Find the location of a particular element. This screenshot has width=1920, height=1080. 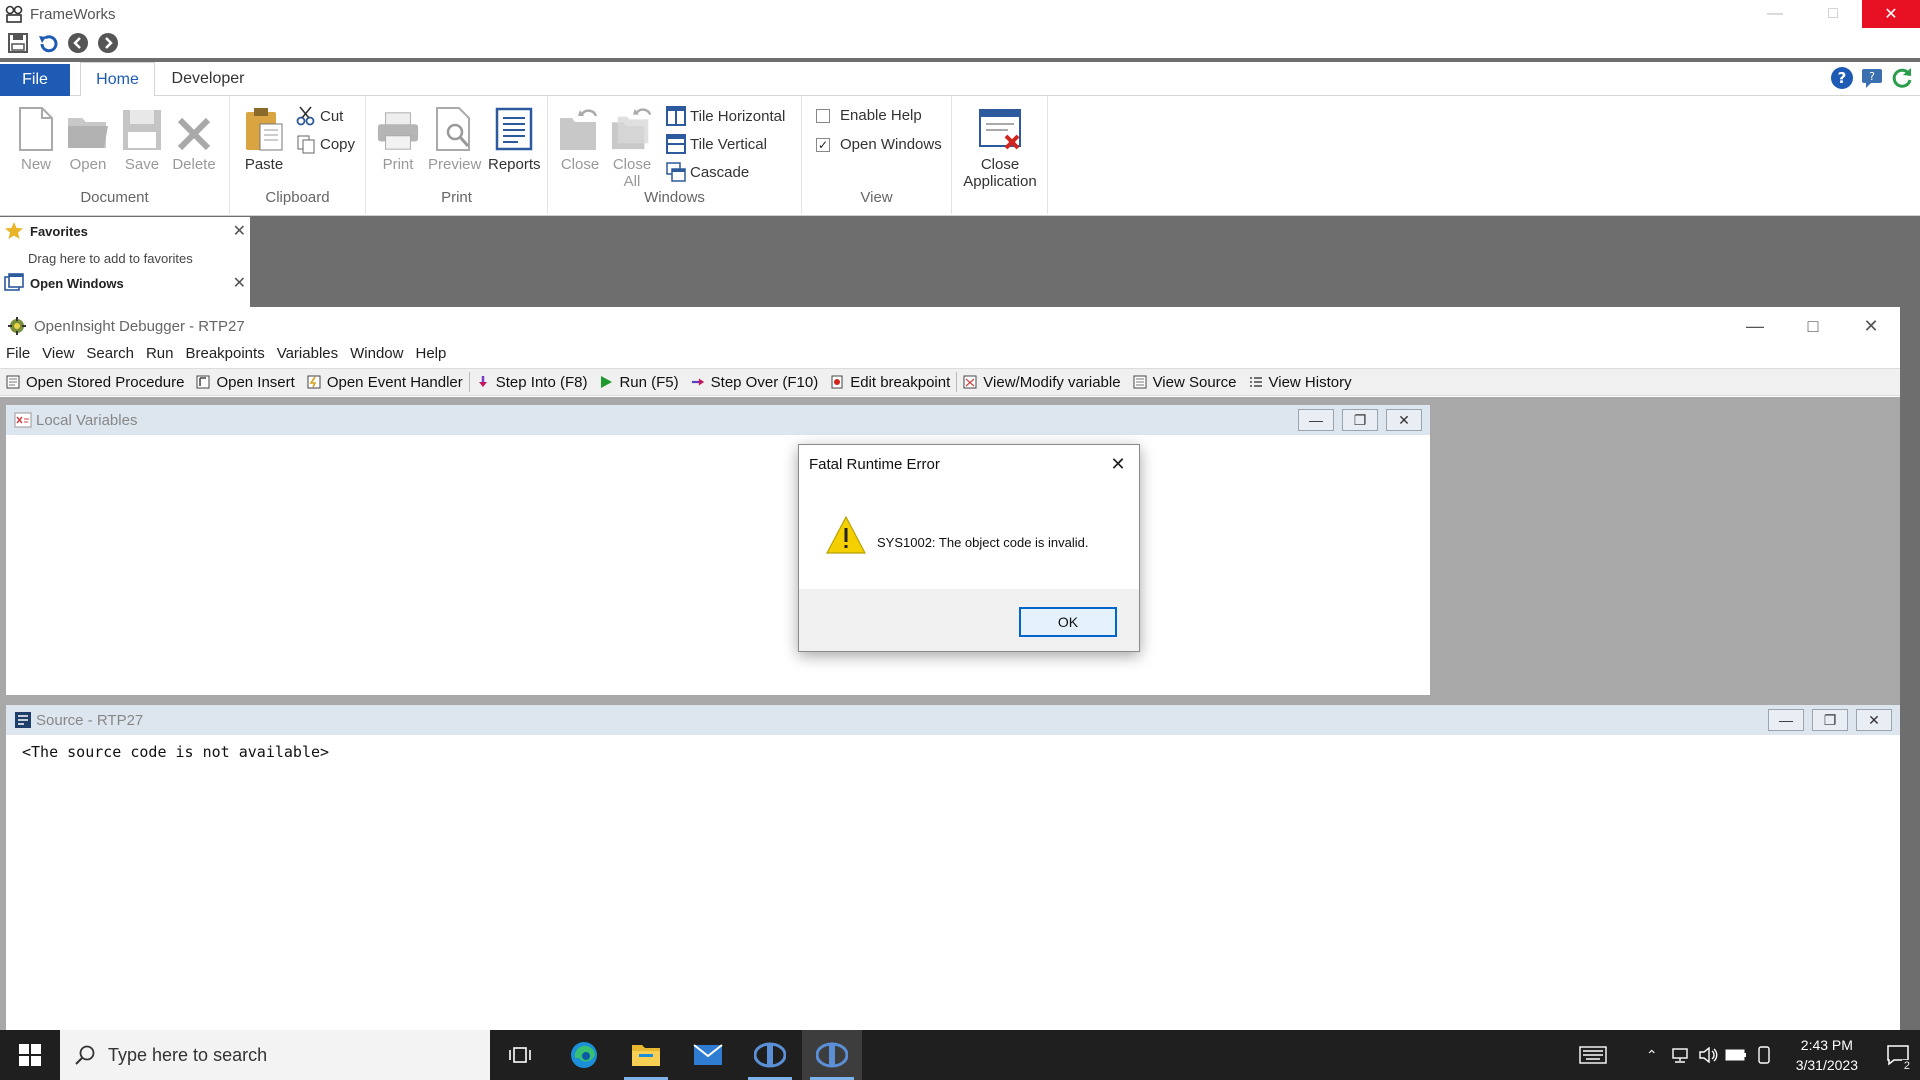

save-icon is located at coordinates (18, 43).